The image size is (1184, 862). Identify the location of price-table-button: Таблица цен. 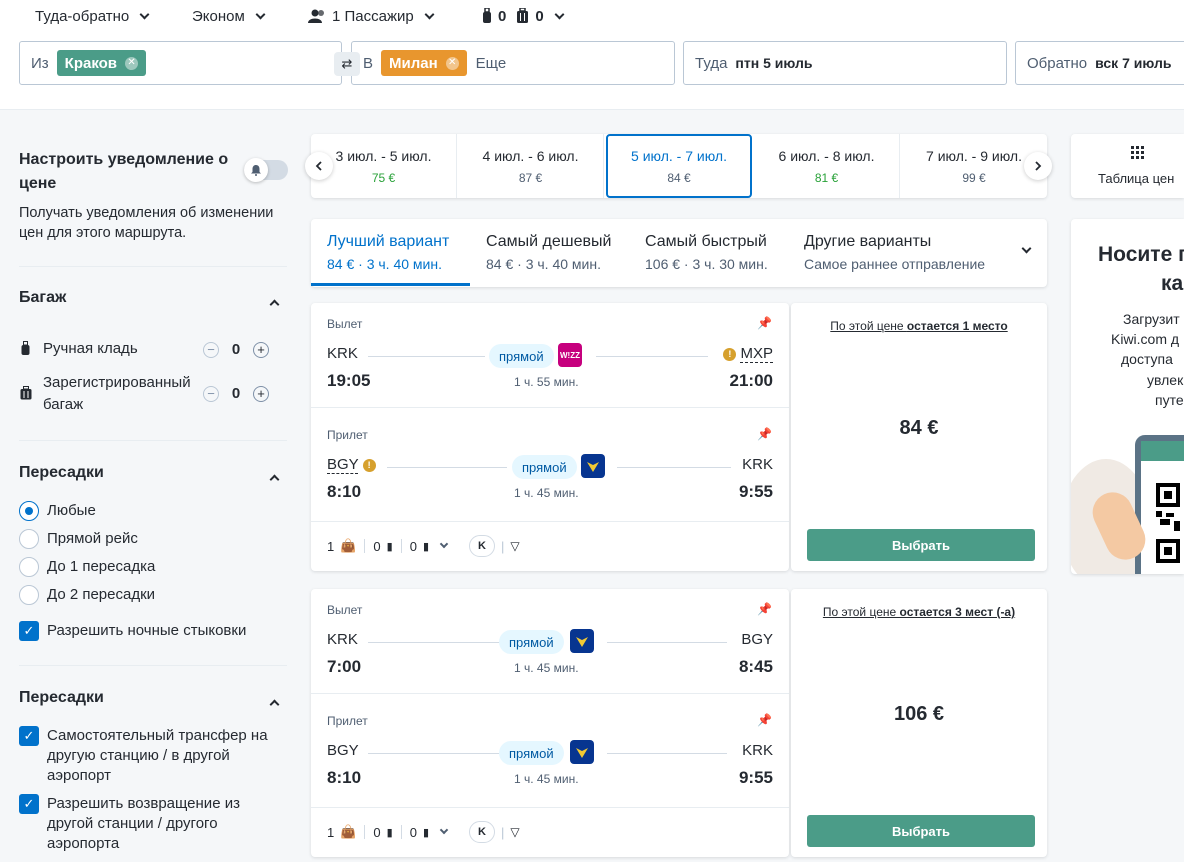
(1127, 166).